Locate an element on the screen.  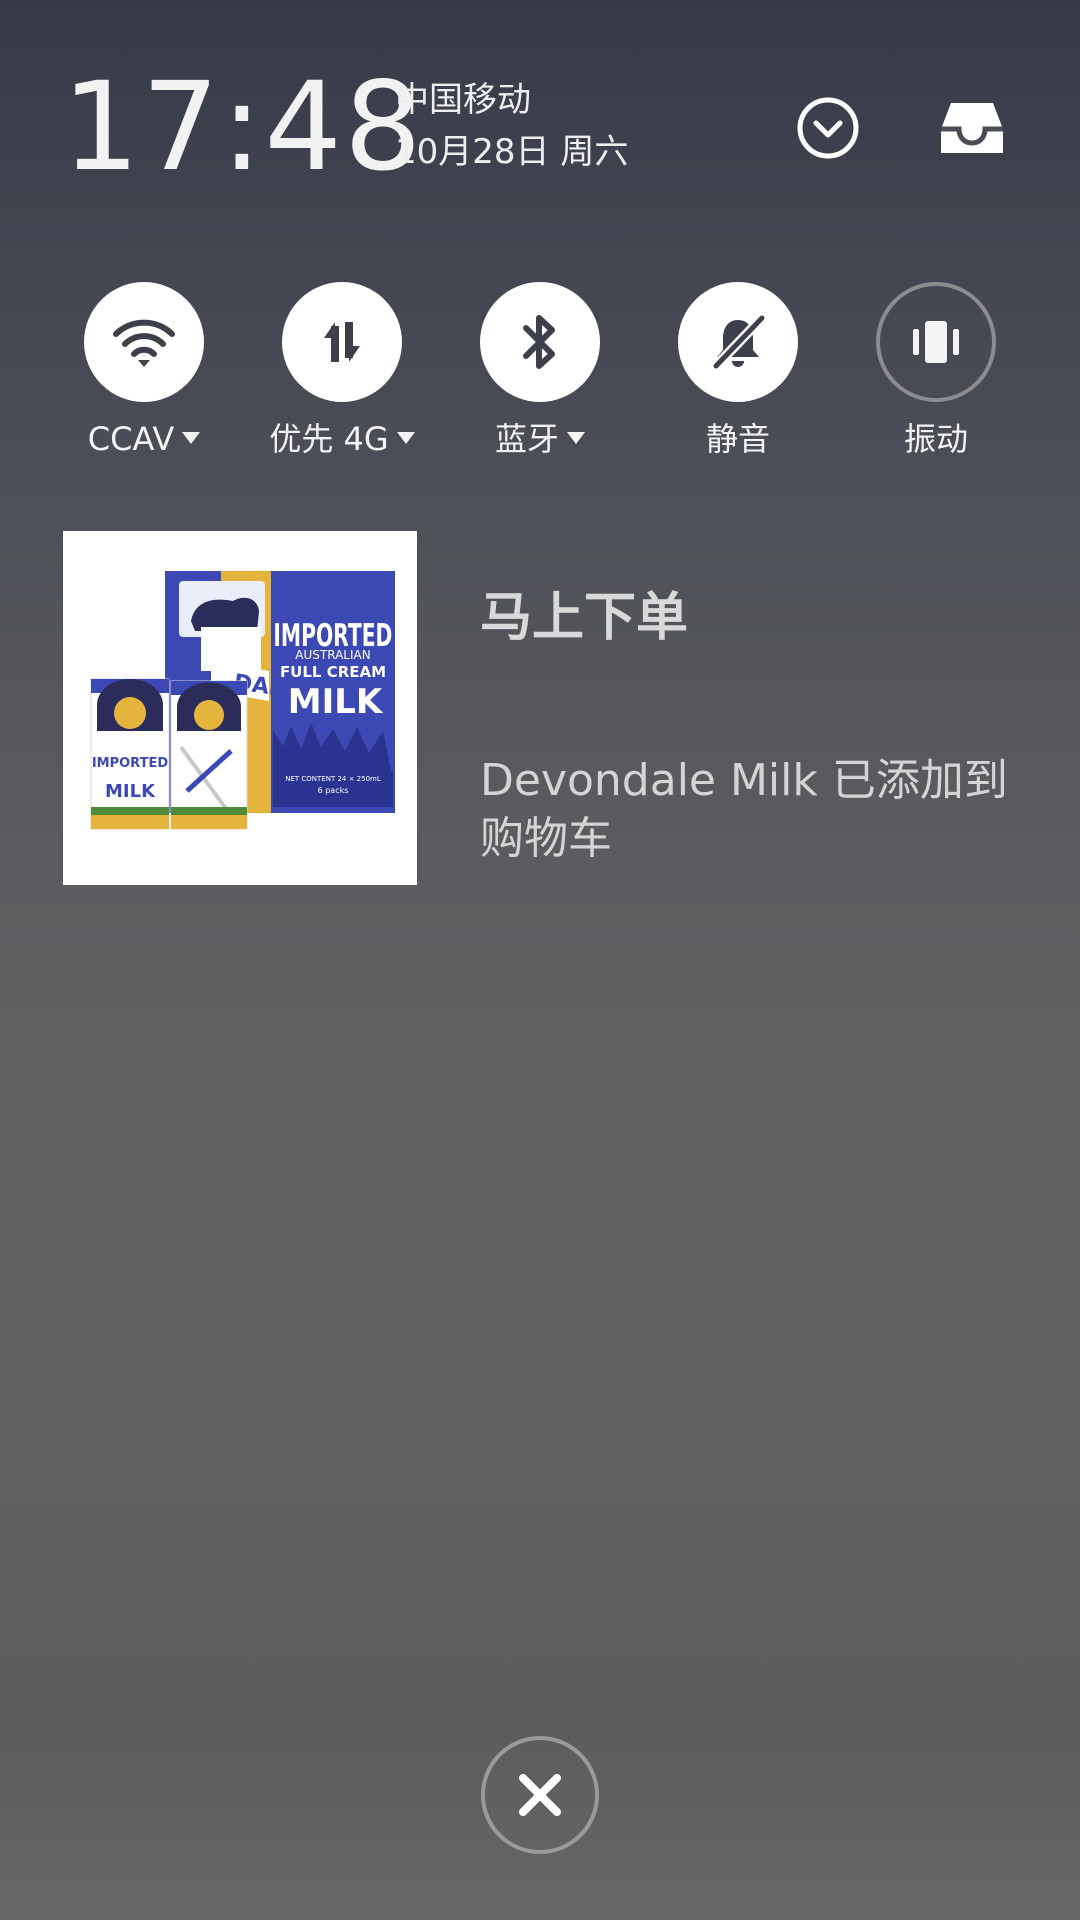
carrier-name: 中国移动 is located at coordinates (463, 100).